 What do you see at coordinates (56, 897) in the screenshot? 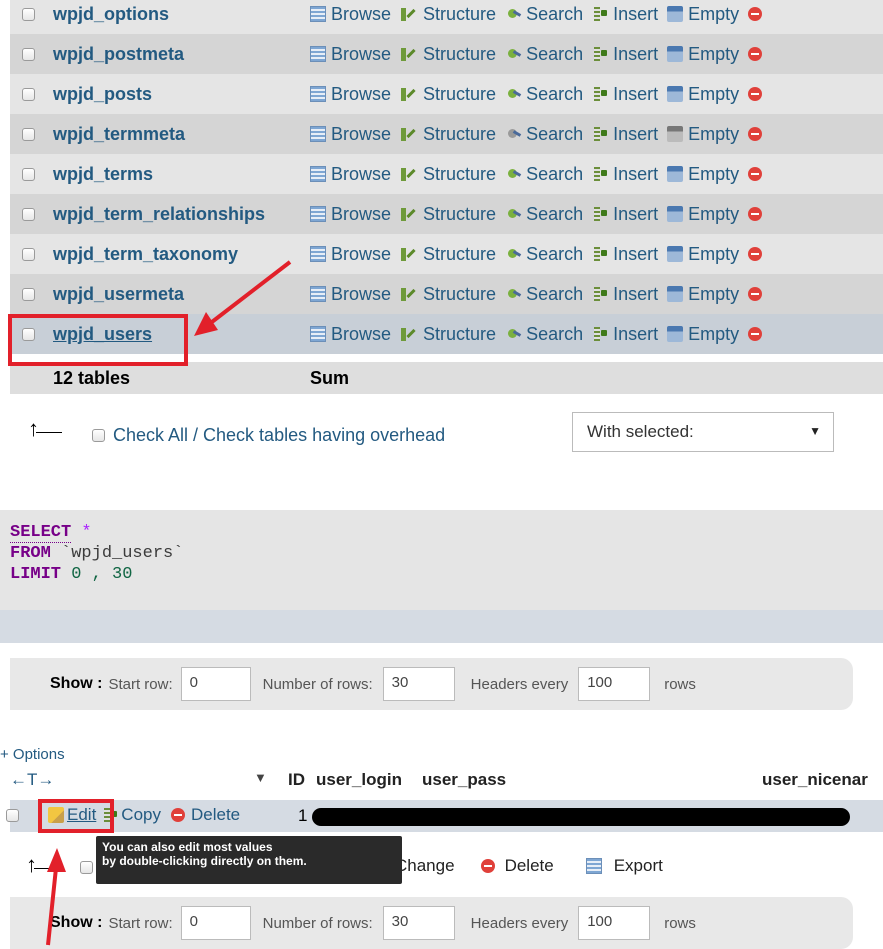
I see `arrow-to-edit-link` at bounding box center [56, 897].